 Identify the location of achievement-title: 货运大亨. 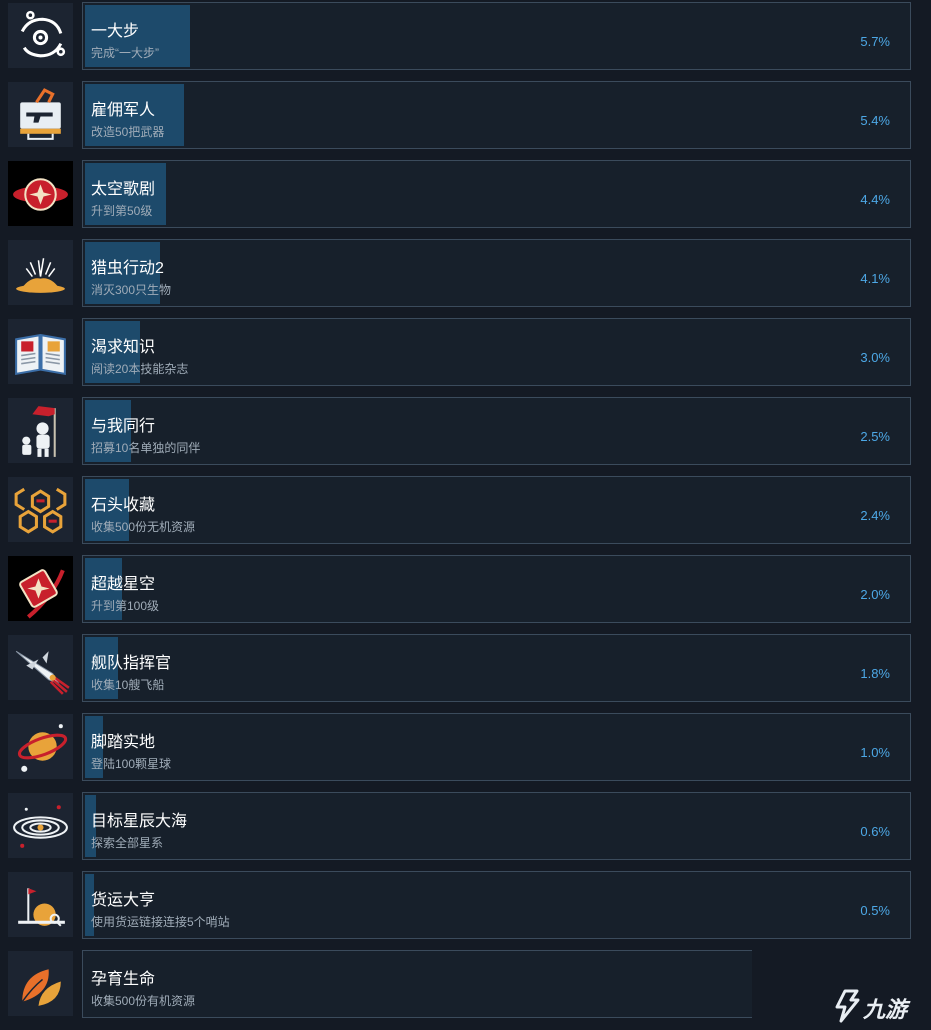
(123, 900).